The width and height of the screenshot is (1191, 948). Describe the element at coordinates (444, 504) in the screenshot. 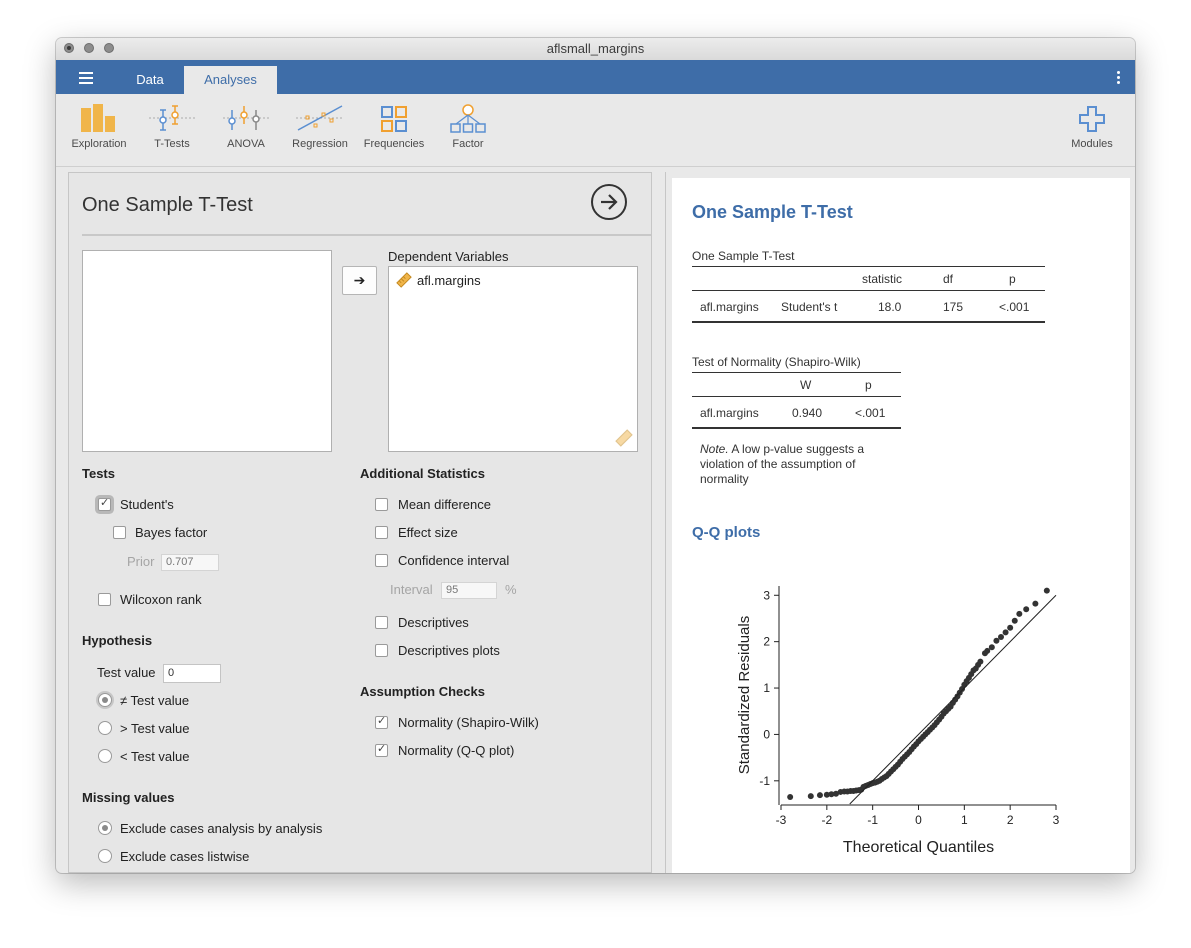

I see `mean-difference-label: Mean difference` at that location.